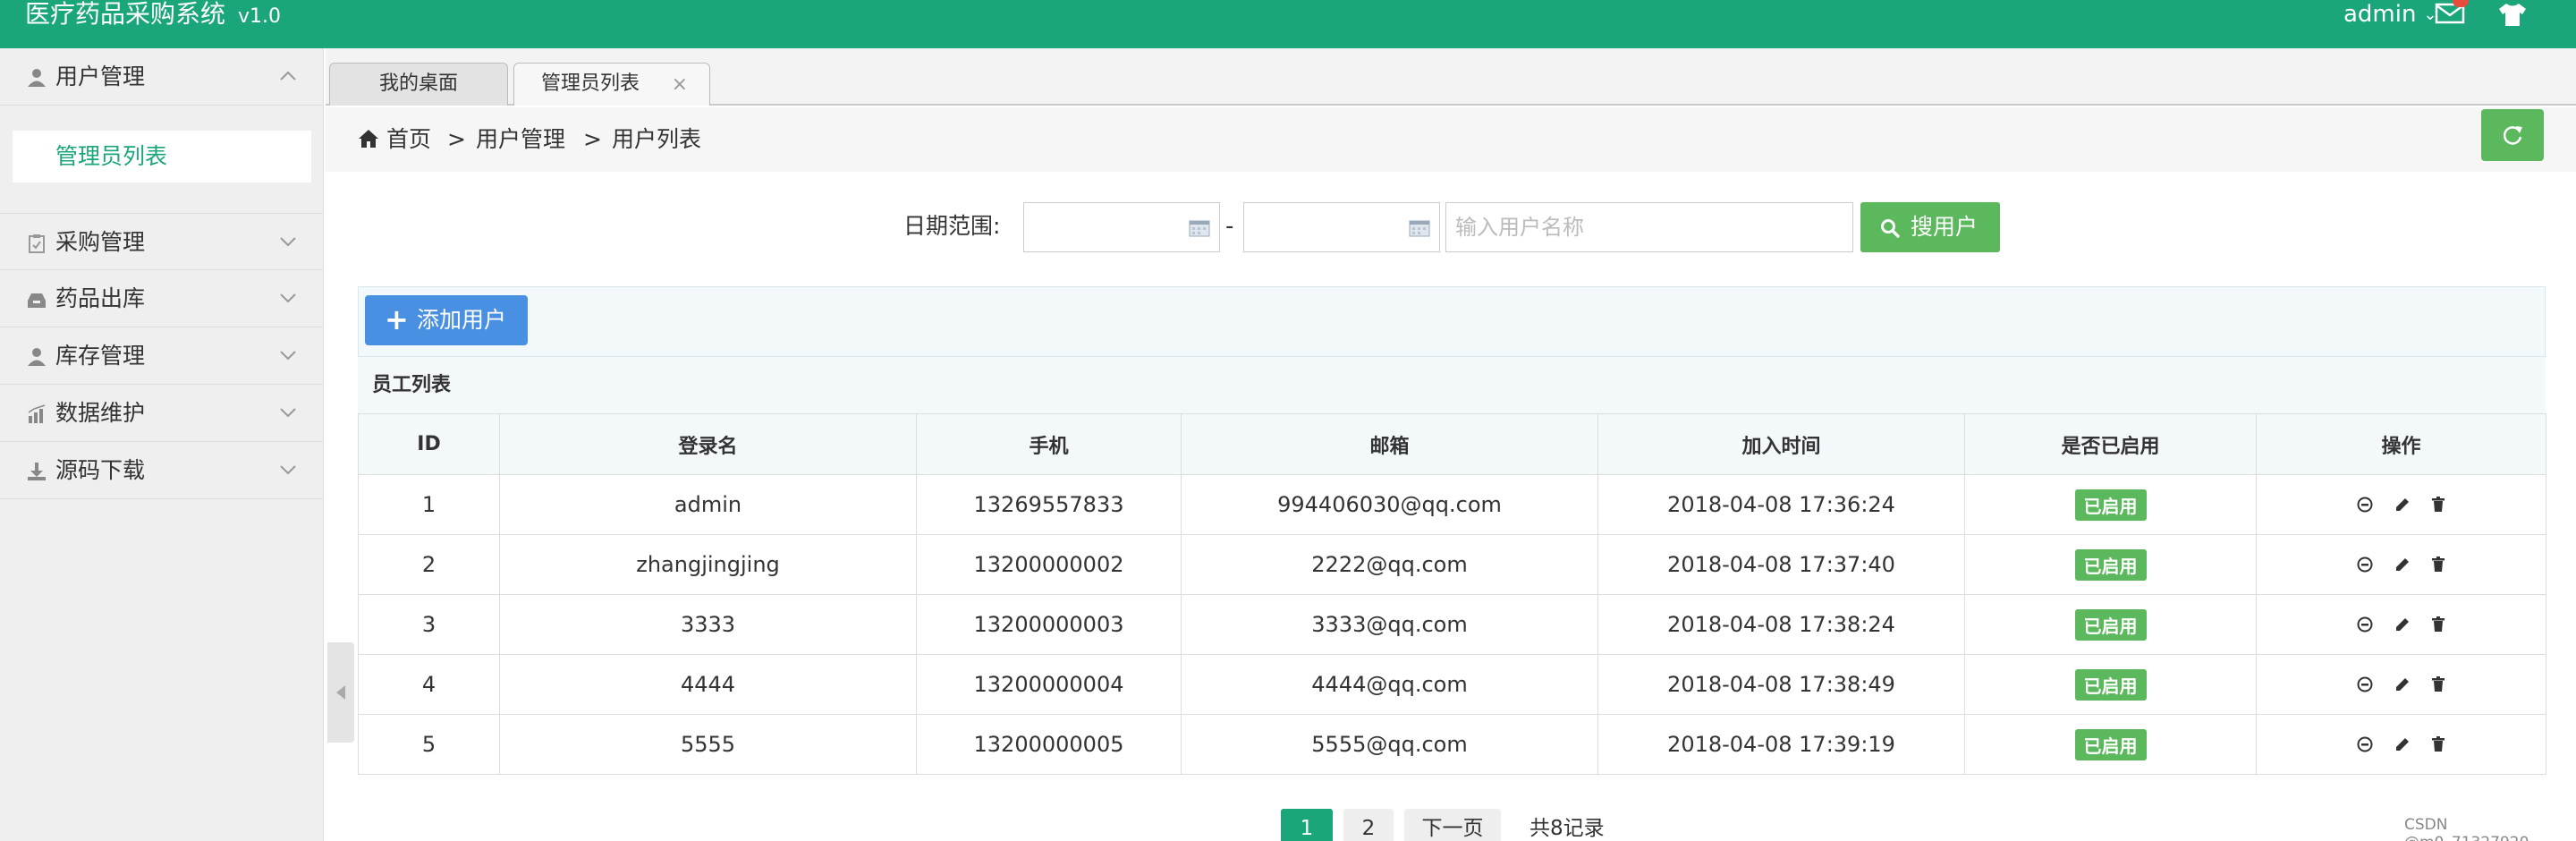  I want to click on page-2-button: 2, so click(1368, 825).